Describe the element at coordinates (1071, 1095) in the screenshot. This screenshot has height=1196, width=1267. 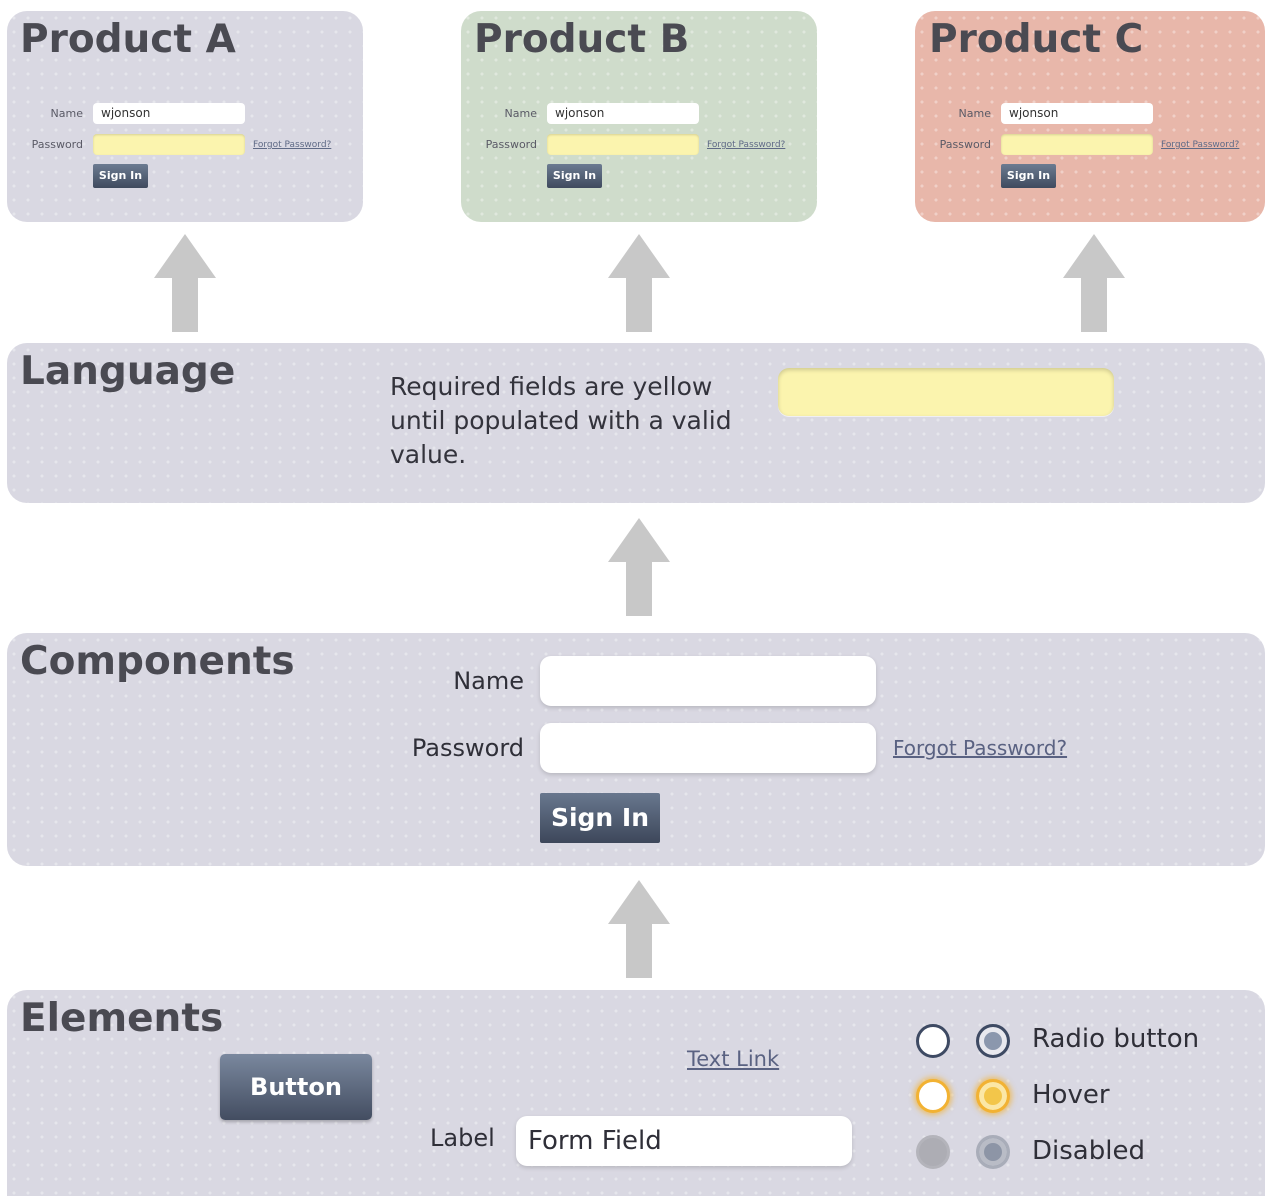
I see `hover-label: Hover` at that location.